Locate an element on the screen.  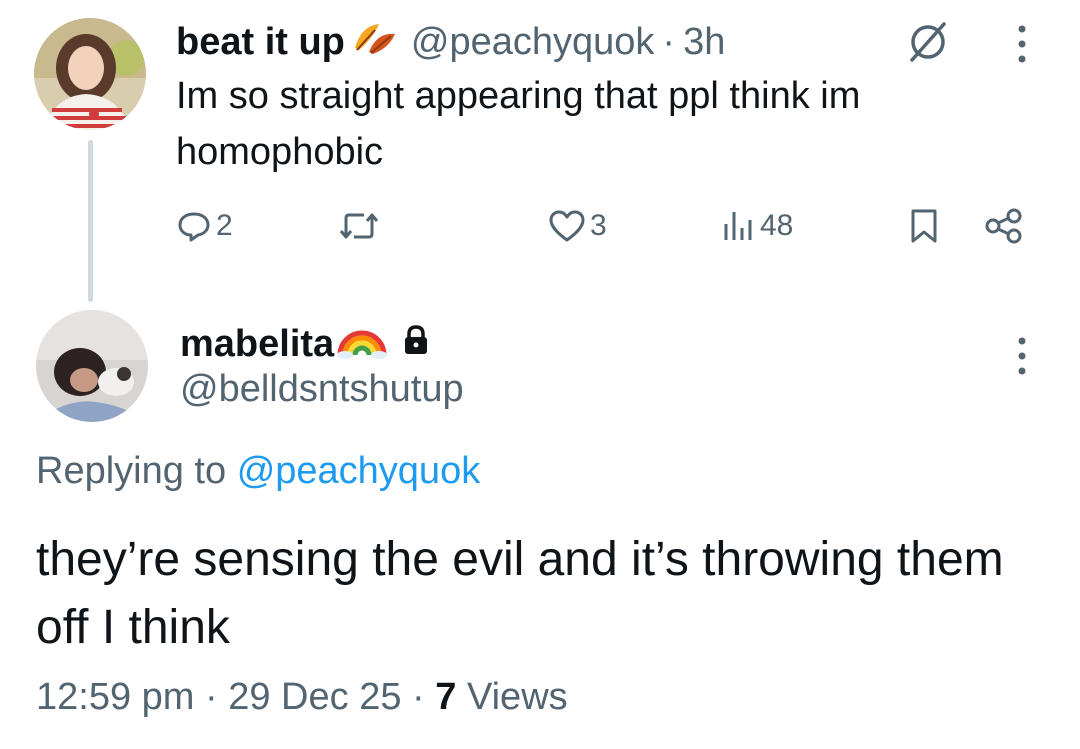
parent-tweet-header: beat it up @peachyquok · 3h is located at coordinates (450, 42).